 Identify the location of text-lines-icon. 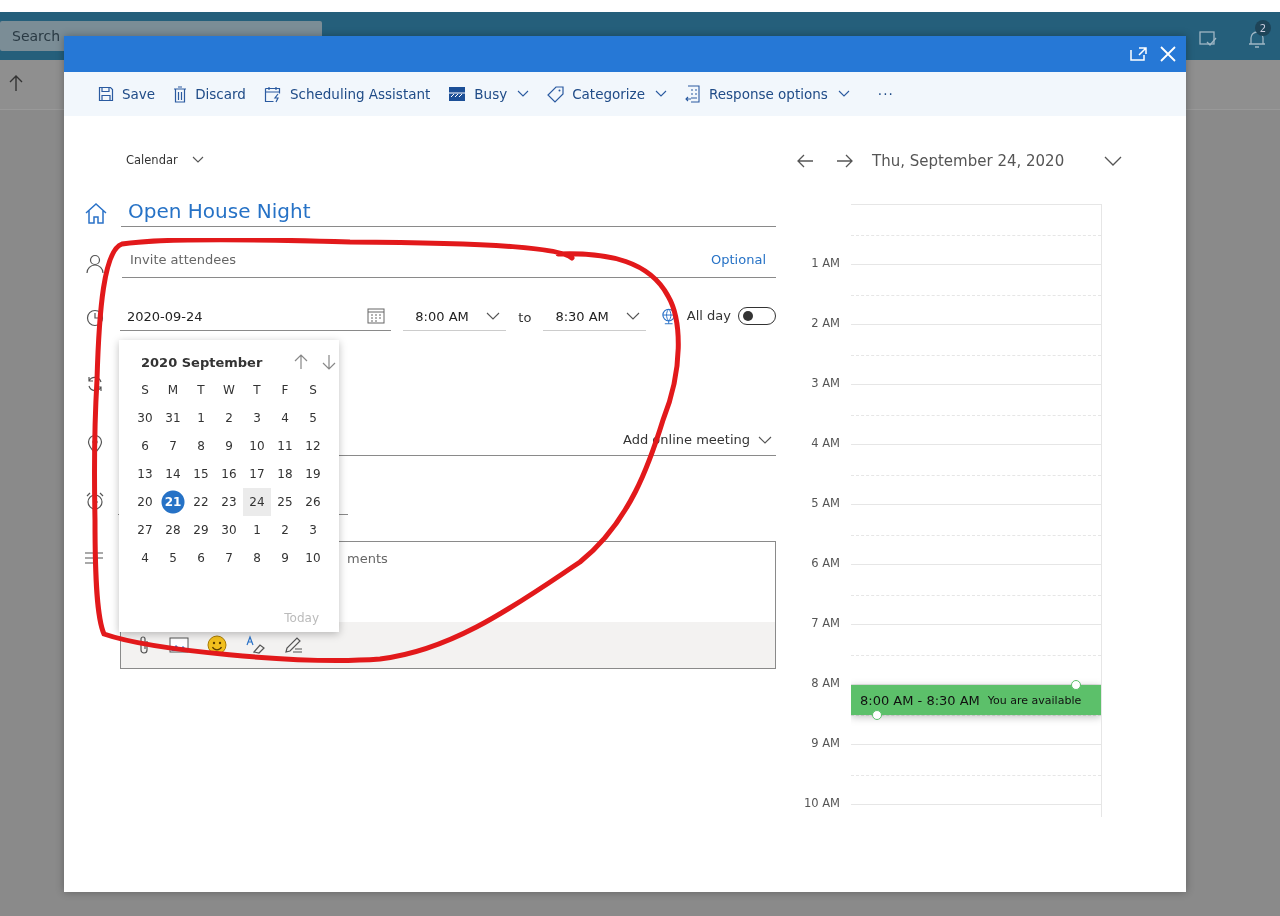
(94, 558).